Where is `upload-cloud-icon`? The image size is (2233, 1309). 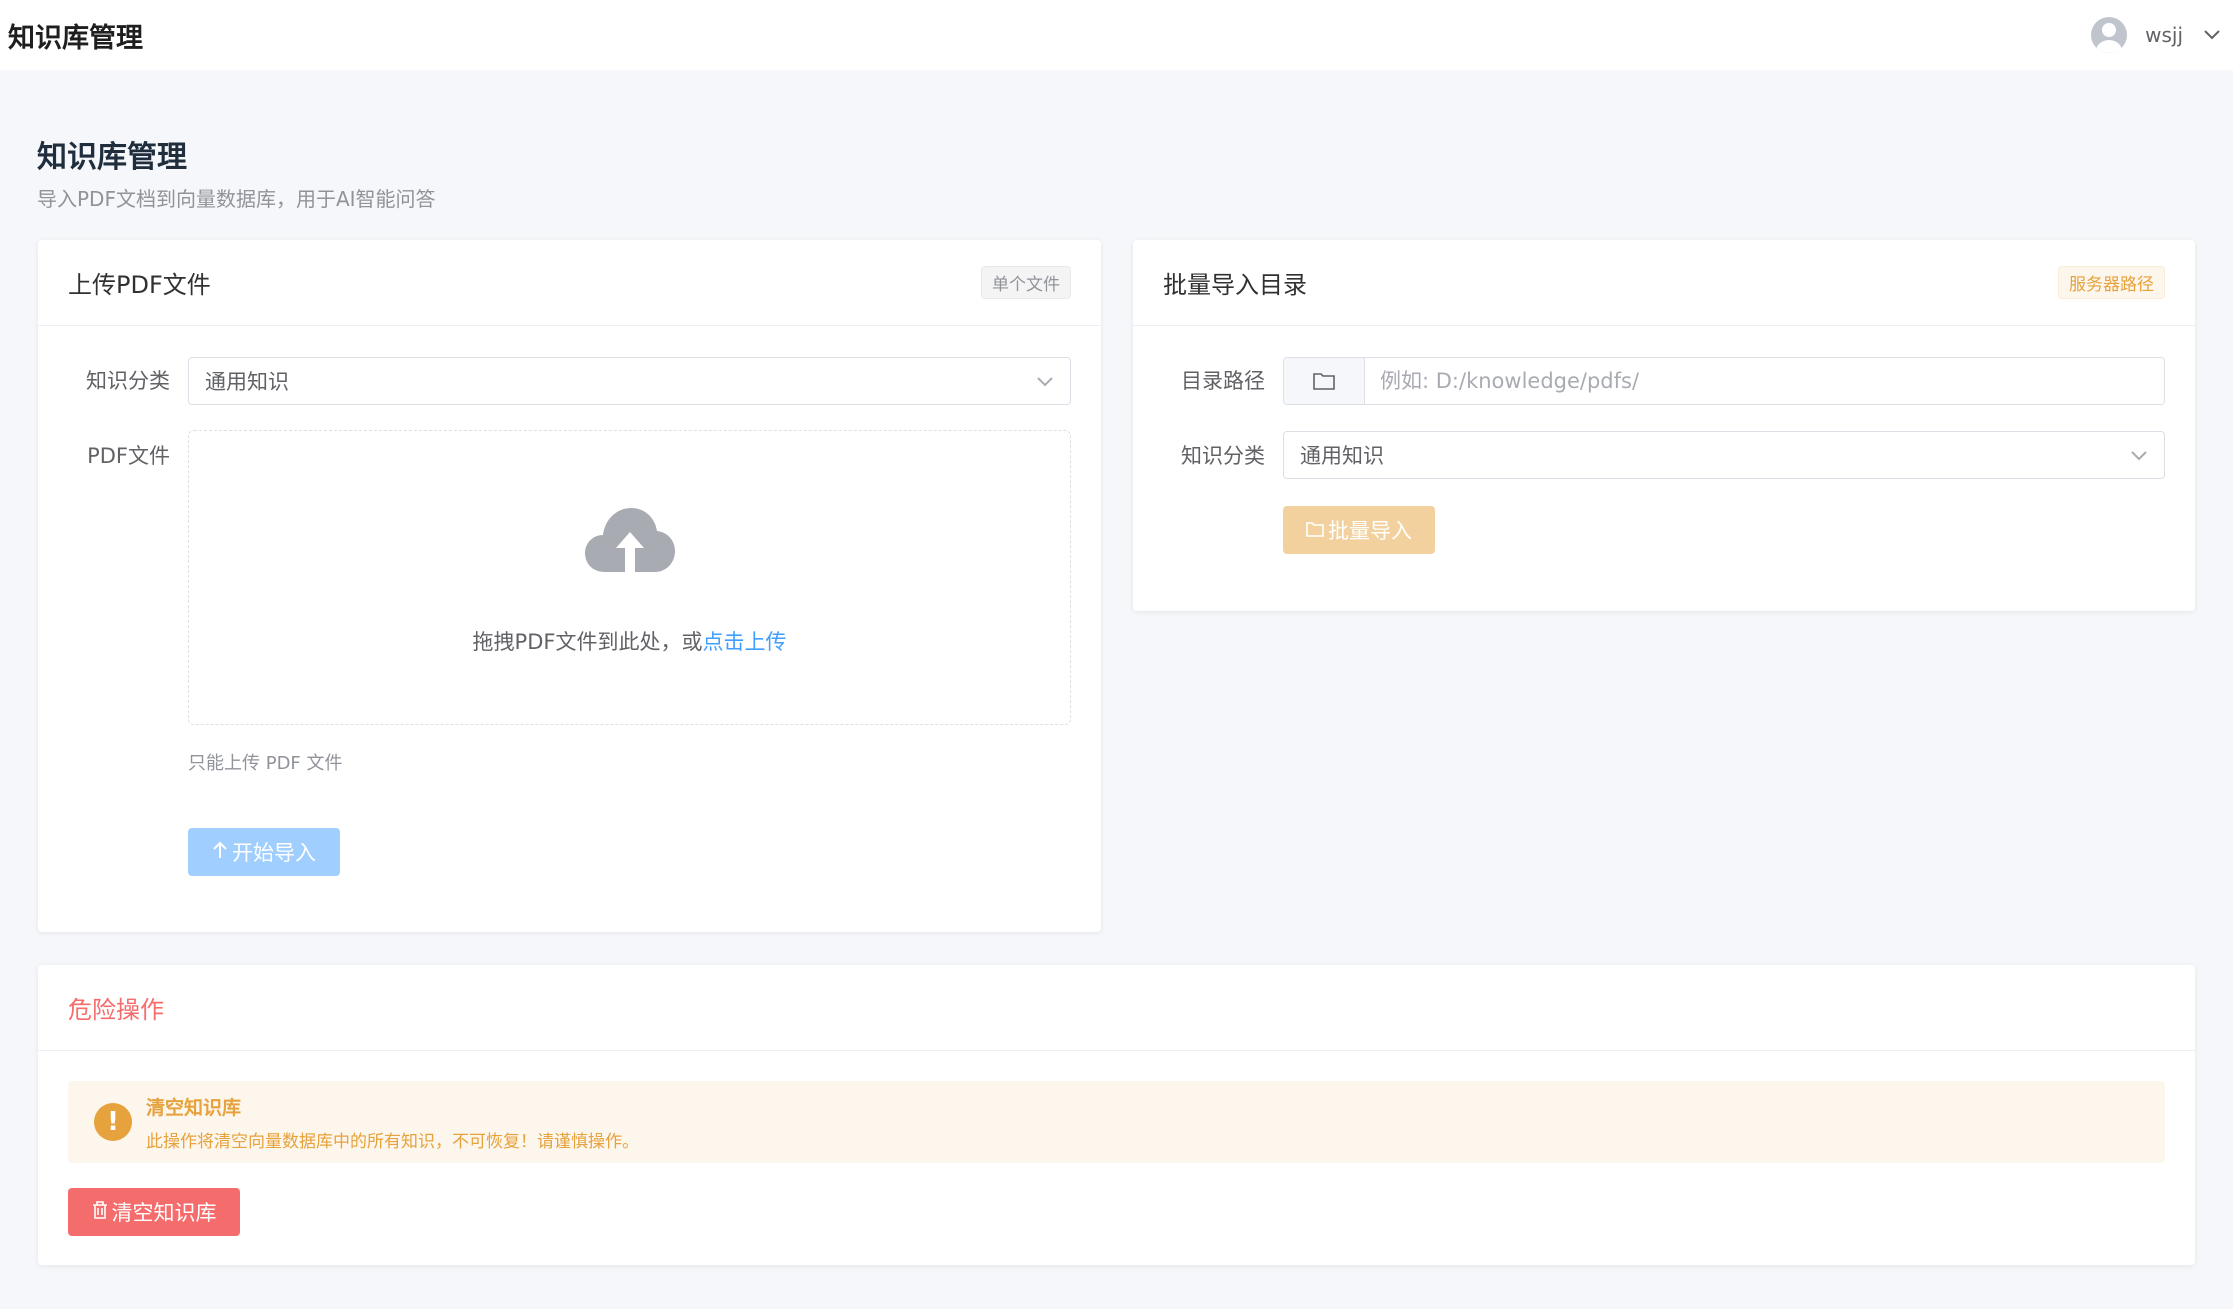 upload-cloud-icon is located at coordinates (630, 542).